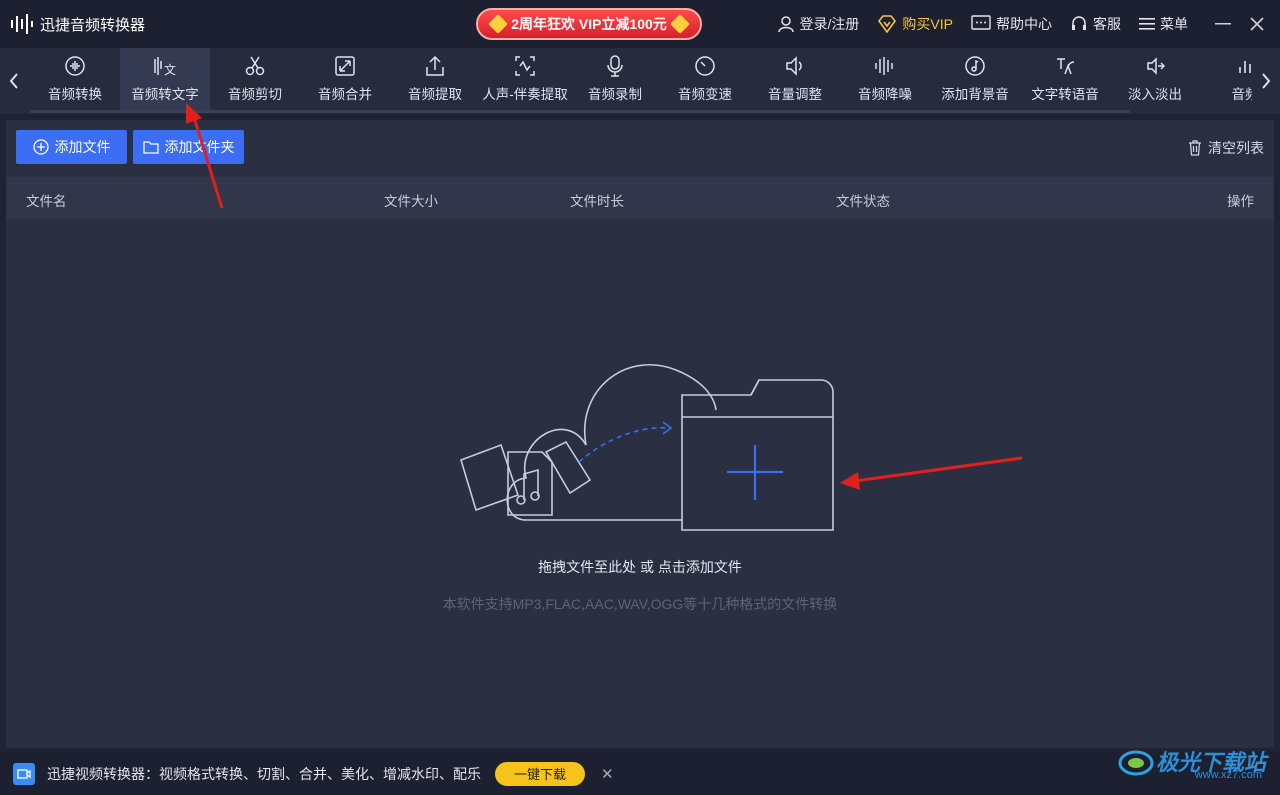  I want to click on column-header: 文件状态, so click(863, 201).